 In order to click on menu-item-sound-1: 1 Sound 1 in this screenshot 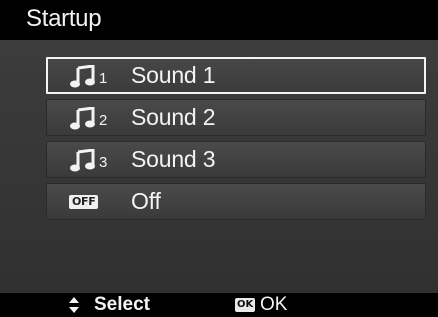, I will do `click(236, 75)`.